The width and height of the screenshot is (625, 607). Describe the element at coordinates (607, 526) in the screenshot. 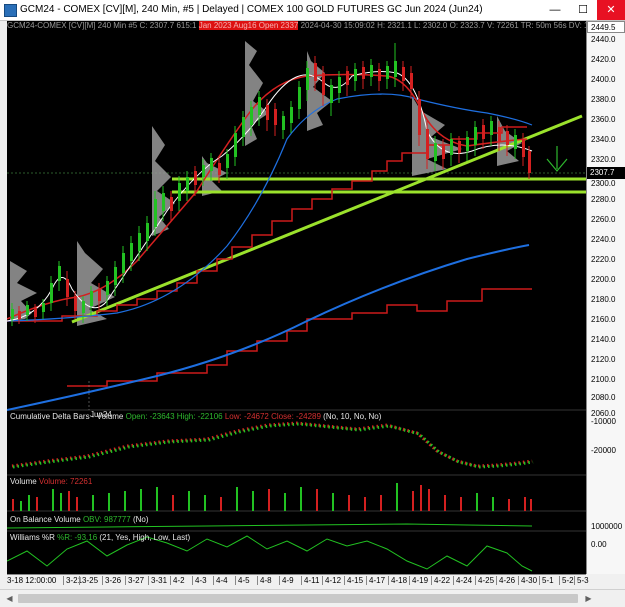

I see `obv-tick: 1000000` at that location.